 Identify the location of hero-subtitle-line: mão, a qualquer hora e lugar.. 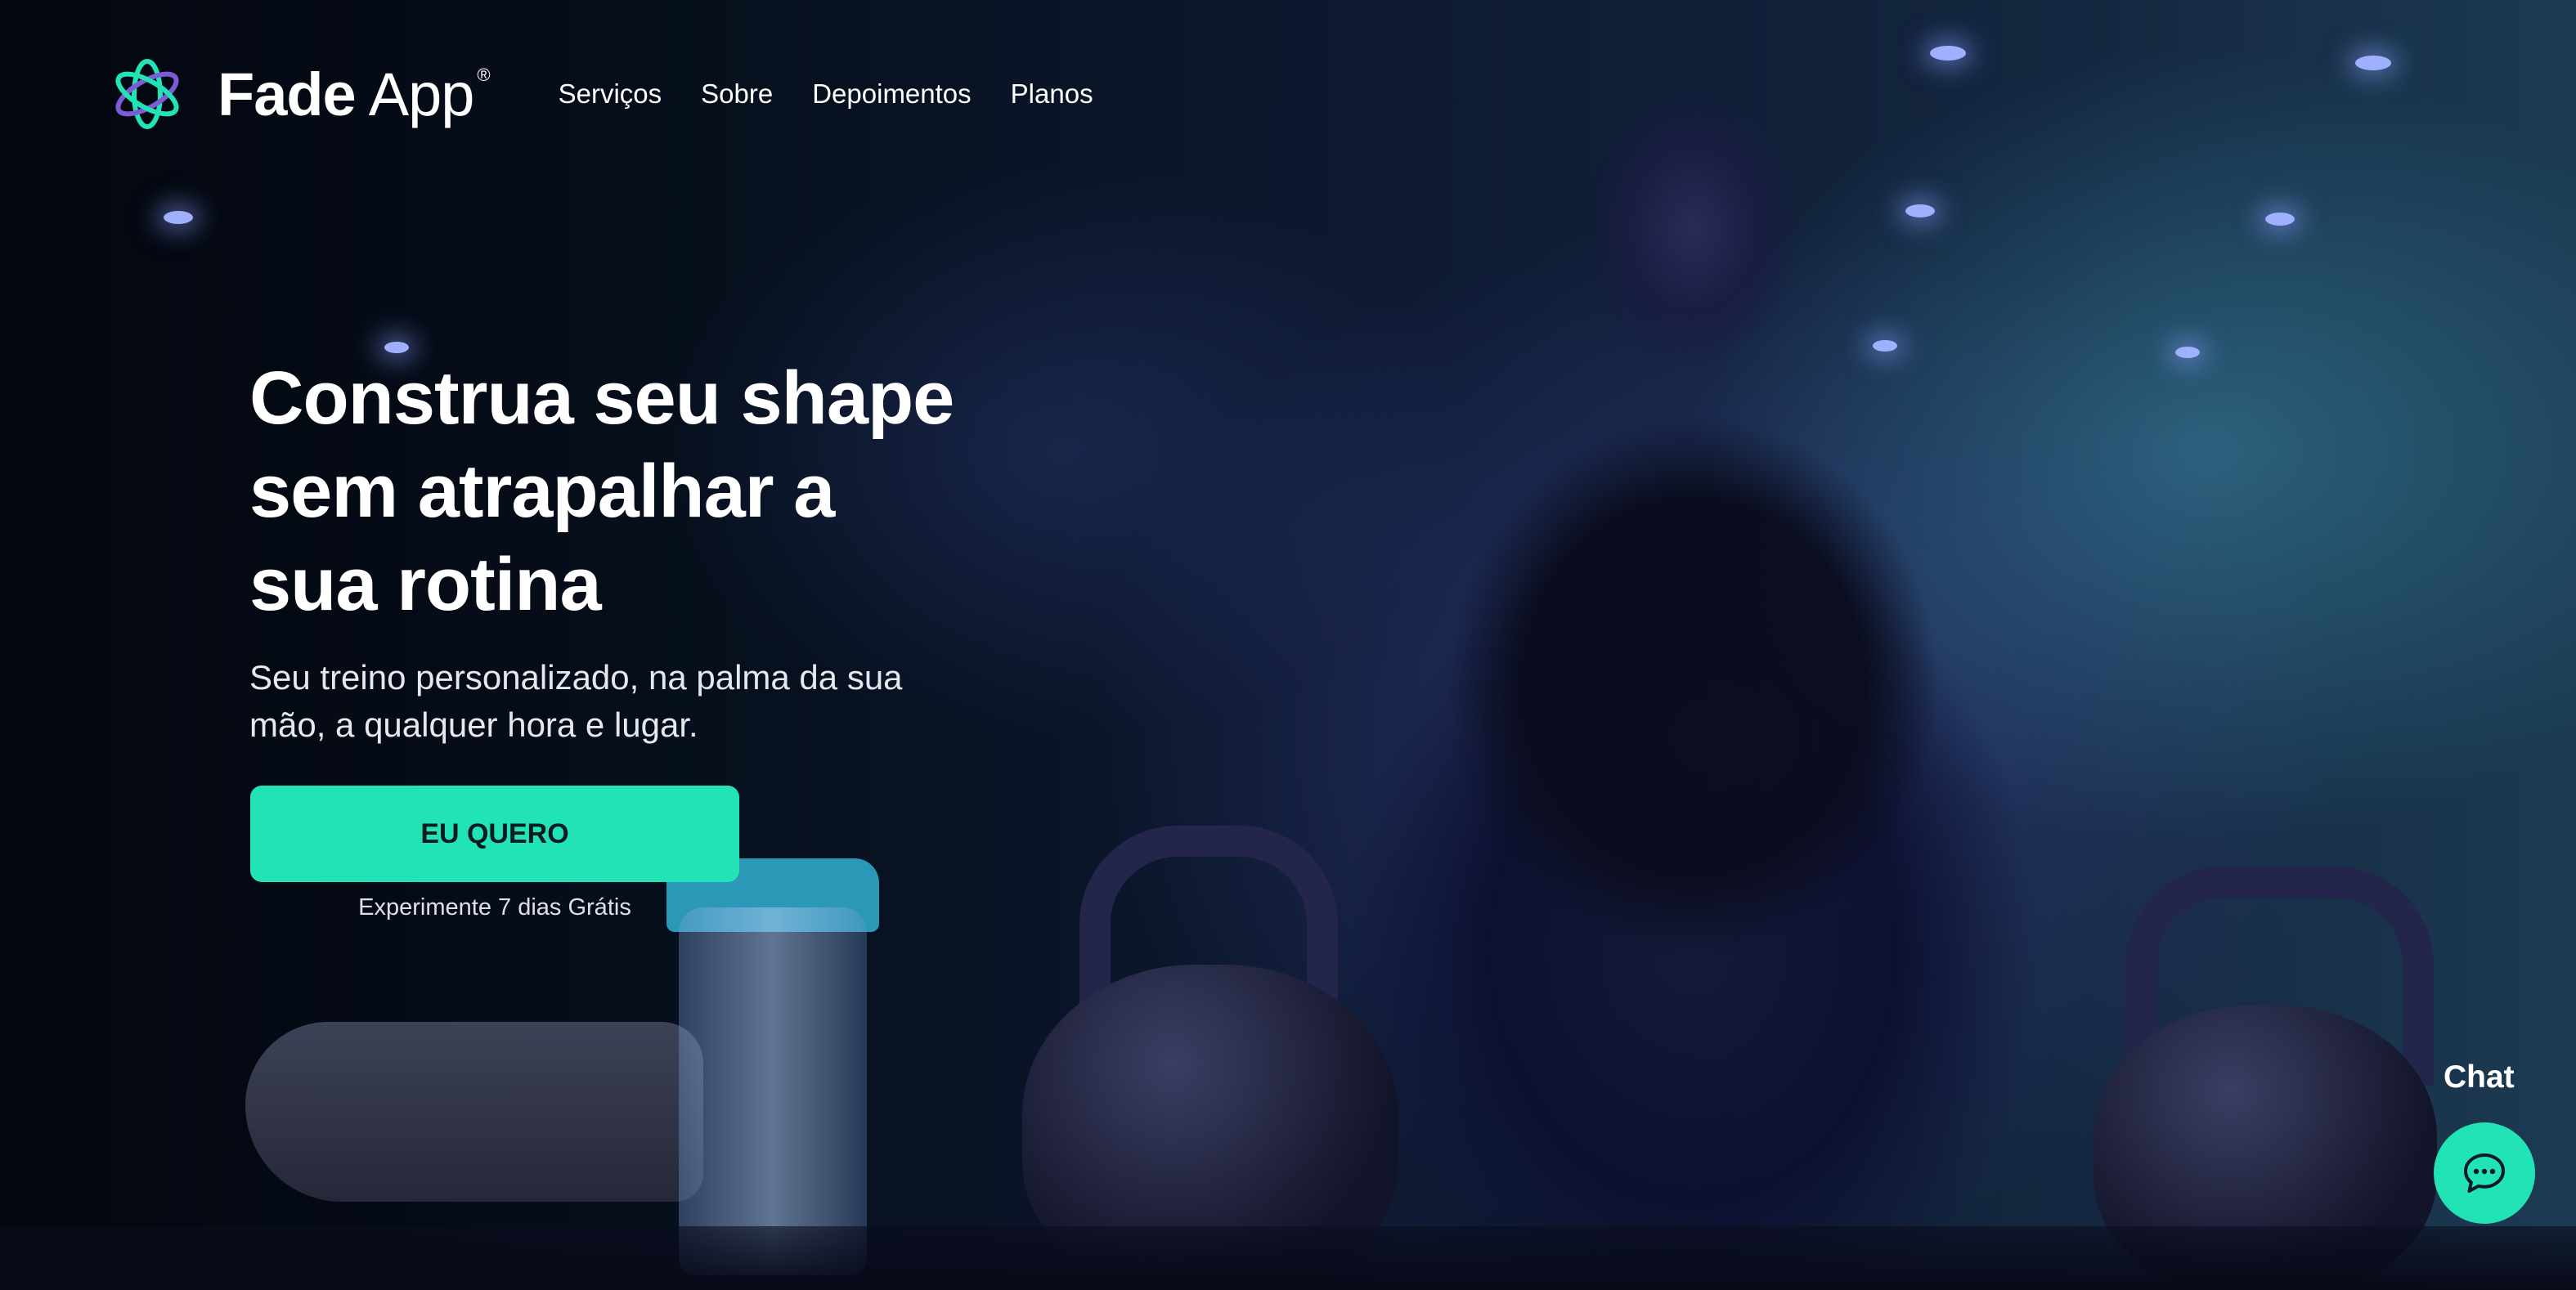
(473, 724).